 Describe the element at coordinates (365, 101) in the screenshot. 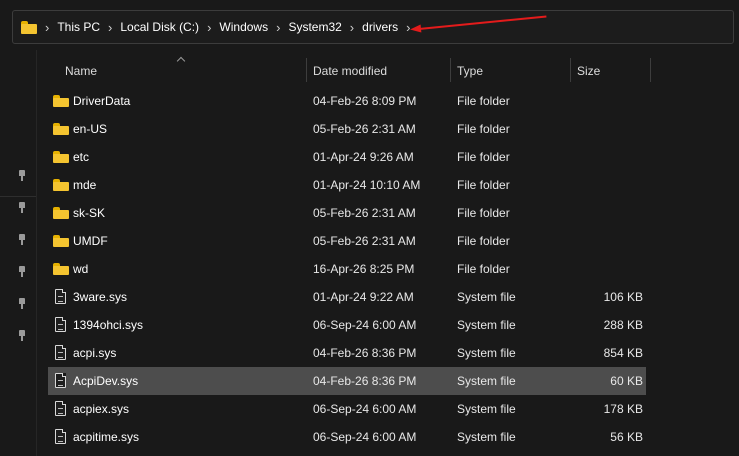

I see `file-date: 04-Feb-26 8:09 PM` at that location.